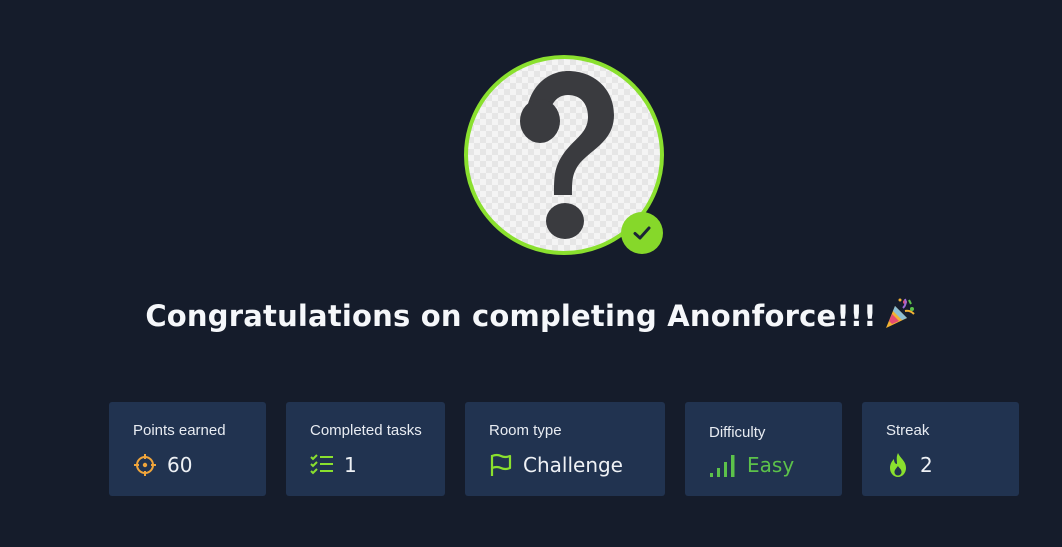  Describe the element at coordinates (187, 449) in the screenshot. I see `stat-card-points: Points earned 60` at that location.